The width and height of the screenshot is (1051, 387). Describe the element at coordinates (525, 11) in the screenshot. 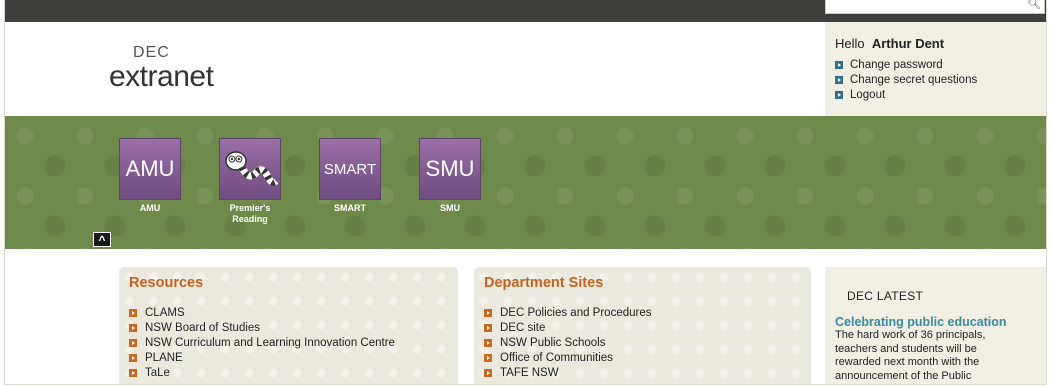

I see `top-bar: 🔍︎` at that location.